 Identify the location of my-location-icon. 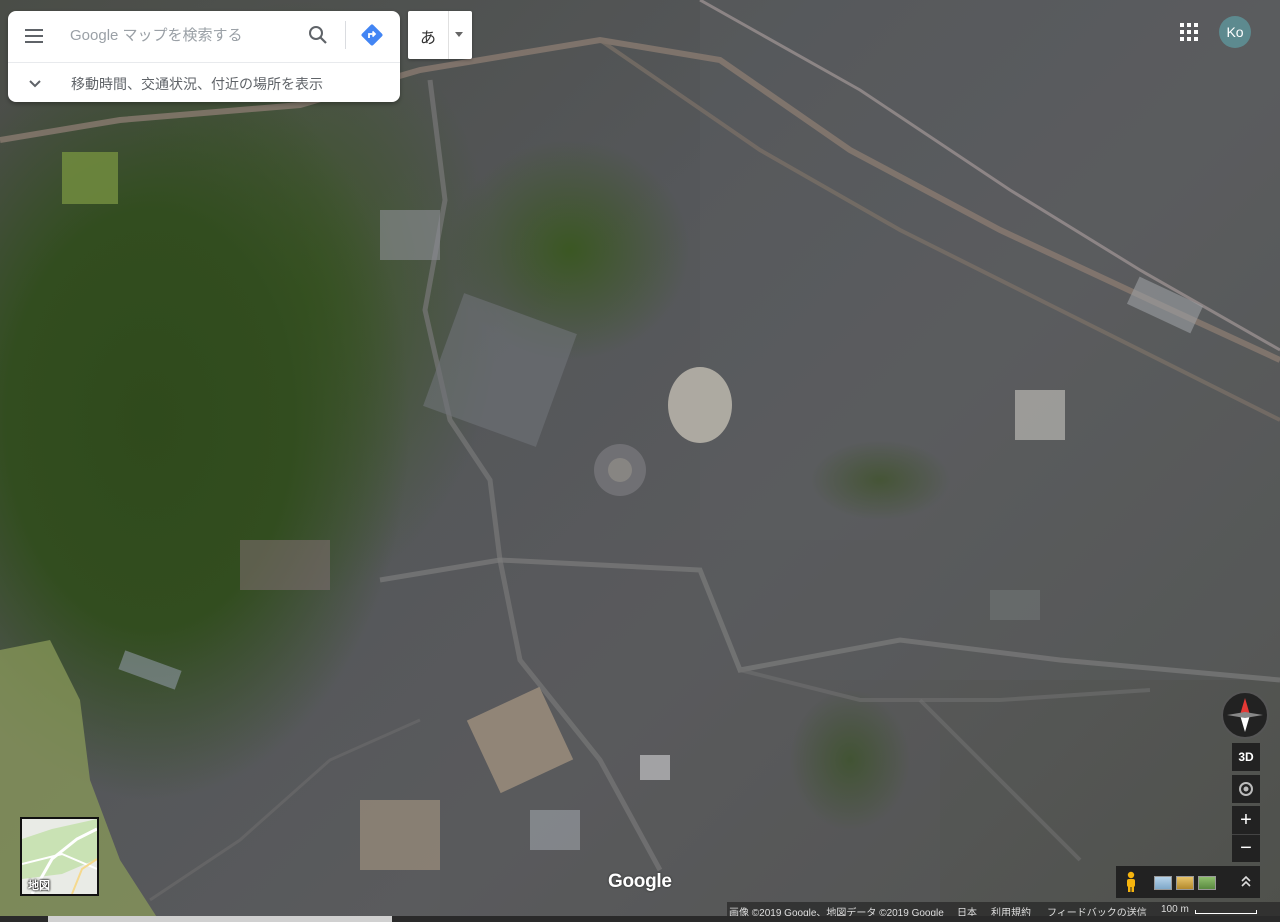
(1246, 789).